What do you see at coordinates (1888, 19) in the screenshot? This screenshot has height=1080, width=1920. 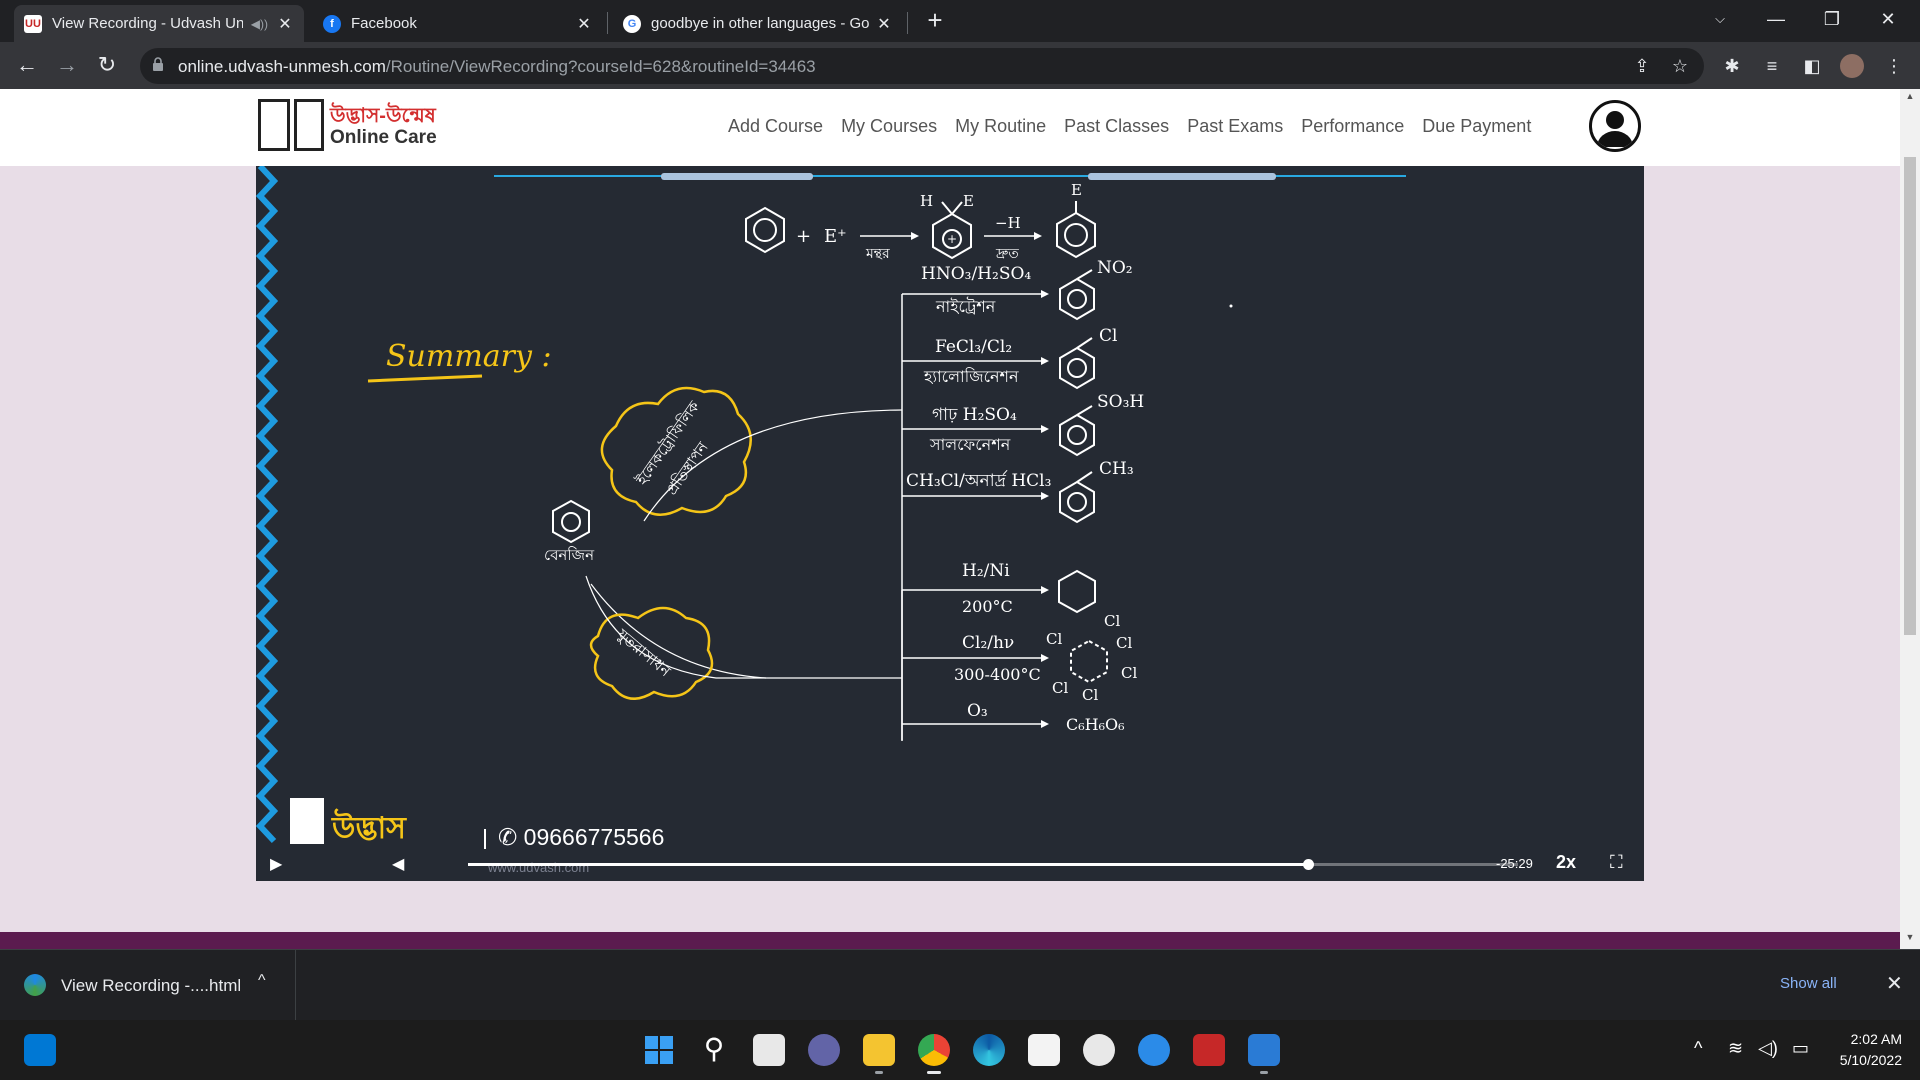 I see `close-window-icon: ✕` at bounding box center [1888, 19].